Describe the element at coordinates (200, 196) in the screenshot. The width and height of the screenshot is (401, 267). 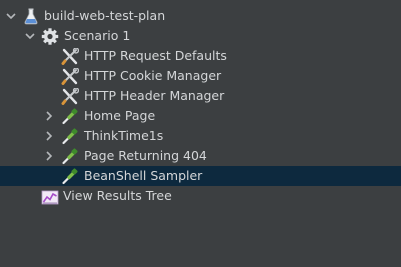
I see `tree-node-listener: View Results Tree` at that location.